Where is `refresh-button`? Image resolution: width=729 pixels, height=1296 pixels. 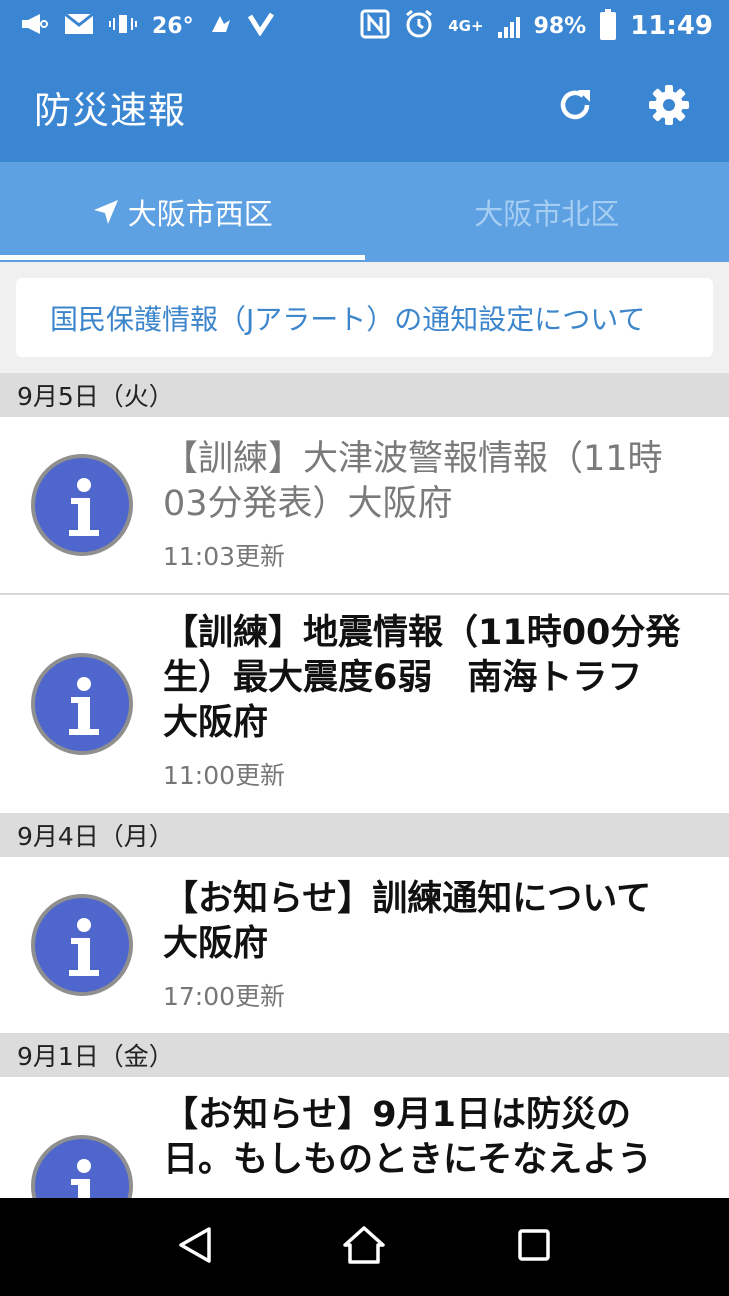 refresh-button is located at coordinates (575, 107).